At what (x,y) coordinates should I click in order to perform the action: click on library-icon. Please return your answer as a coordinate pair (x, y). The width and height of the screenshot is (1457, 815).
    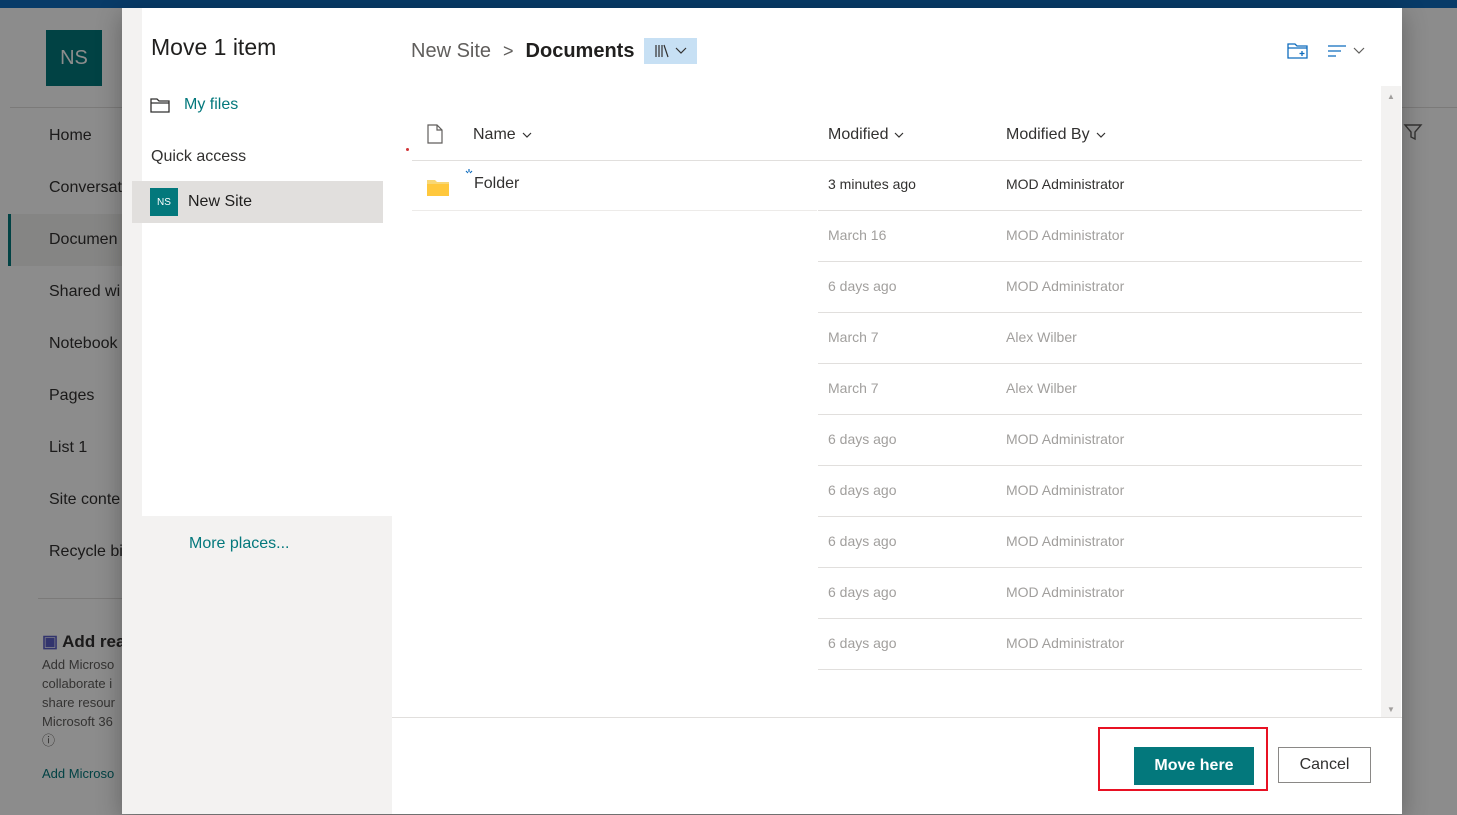
    Looking at the image, I should click on (662, 51).